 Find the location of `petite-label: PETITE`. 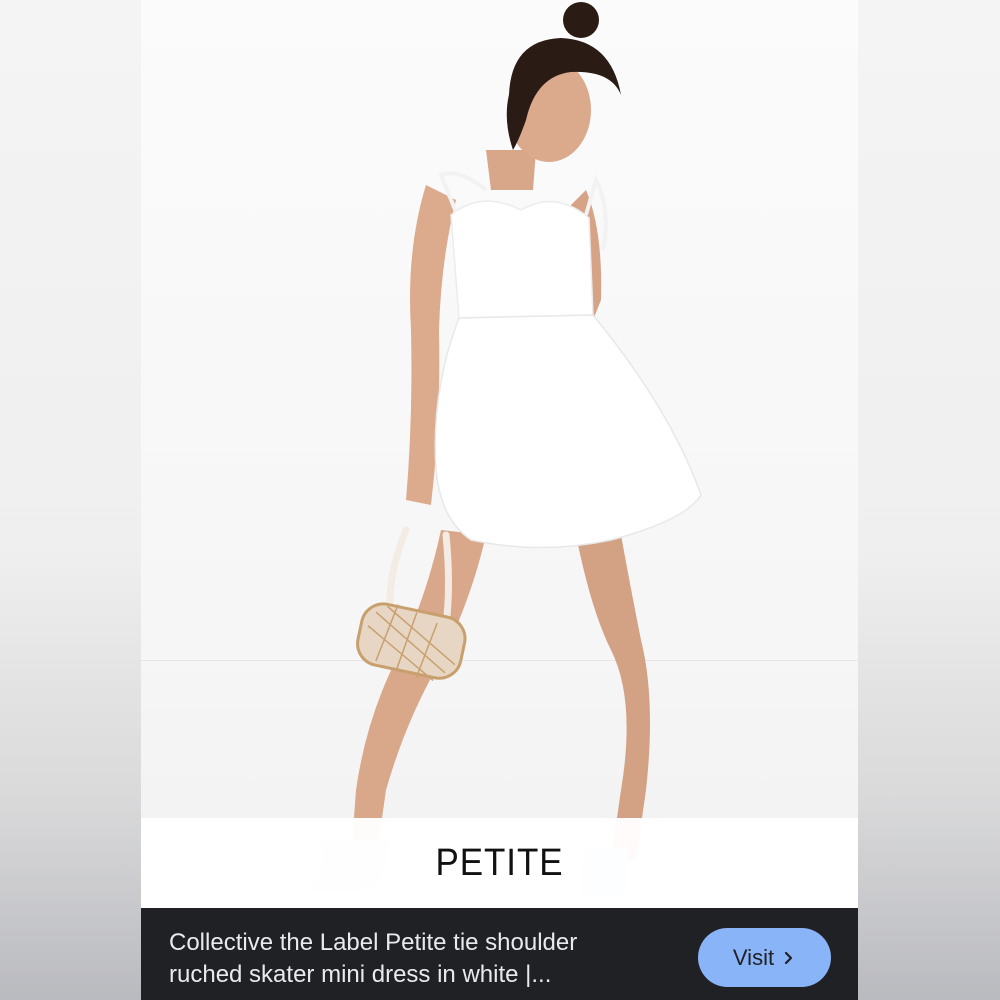

petite-label: PETITE is located at coordinates (499, 862).